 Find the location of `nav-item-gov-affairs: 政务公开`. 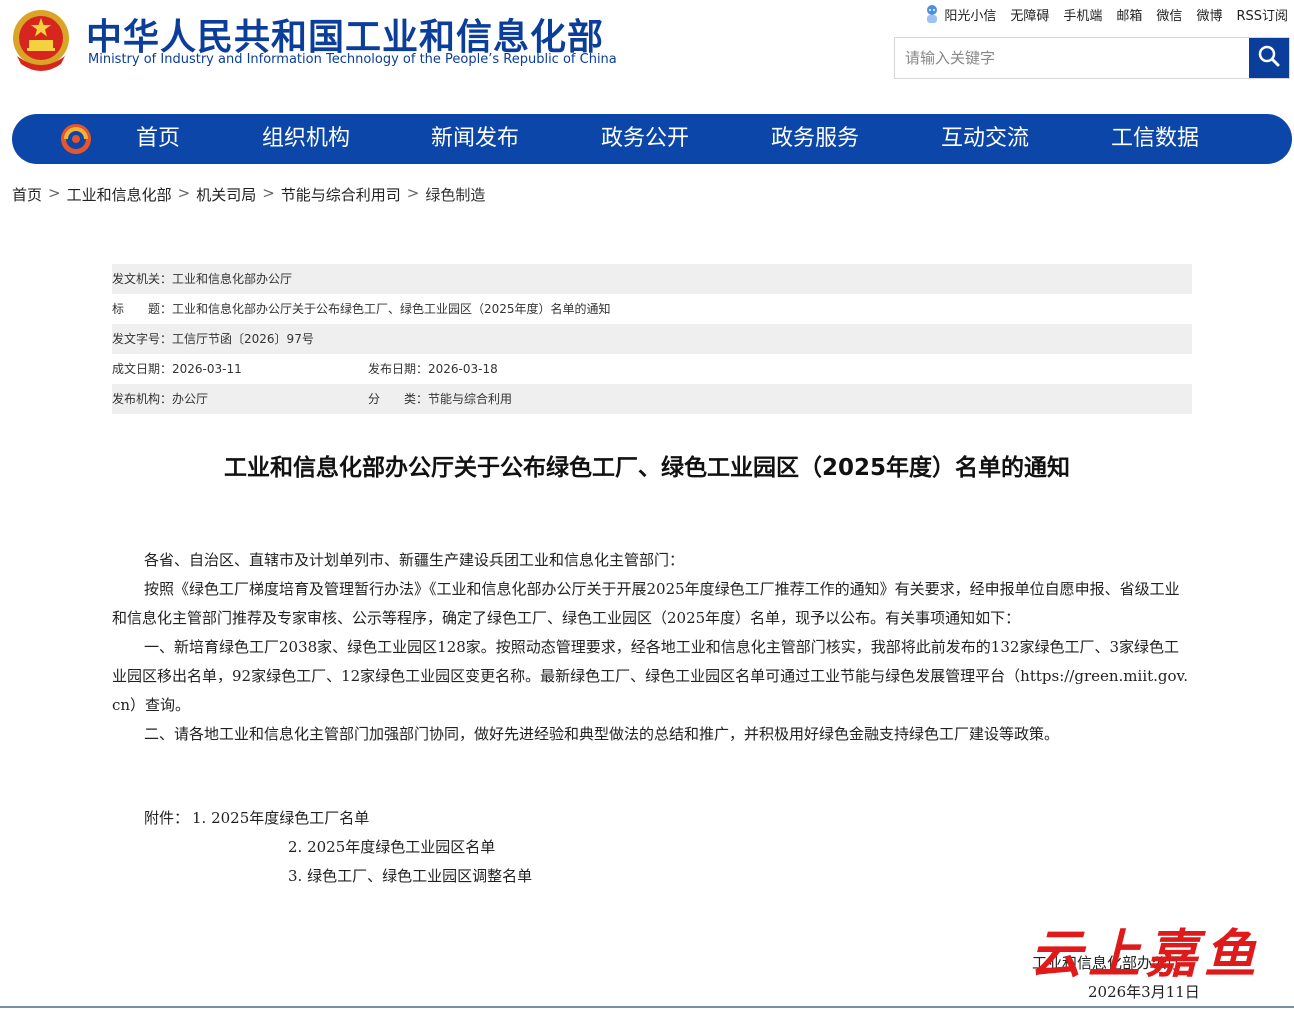

nav-item-gov-affairs: 政务公开 is located at coordinates (645, 139).